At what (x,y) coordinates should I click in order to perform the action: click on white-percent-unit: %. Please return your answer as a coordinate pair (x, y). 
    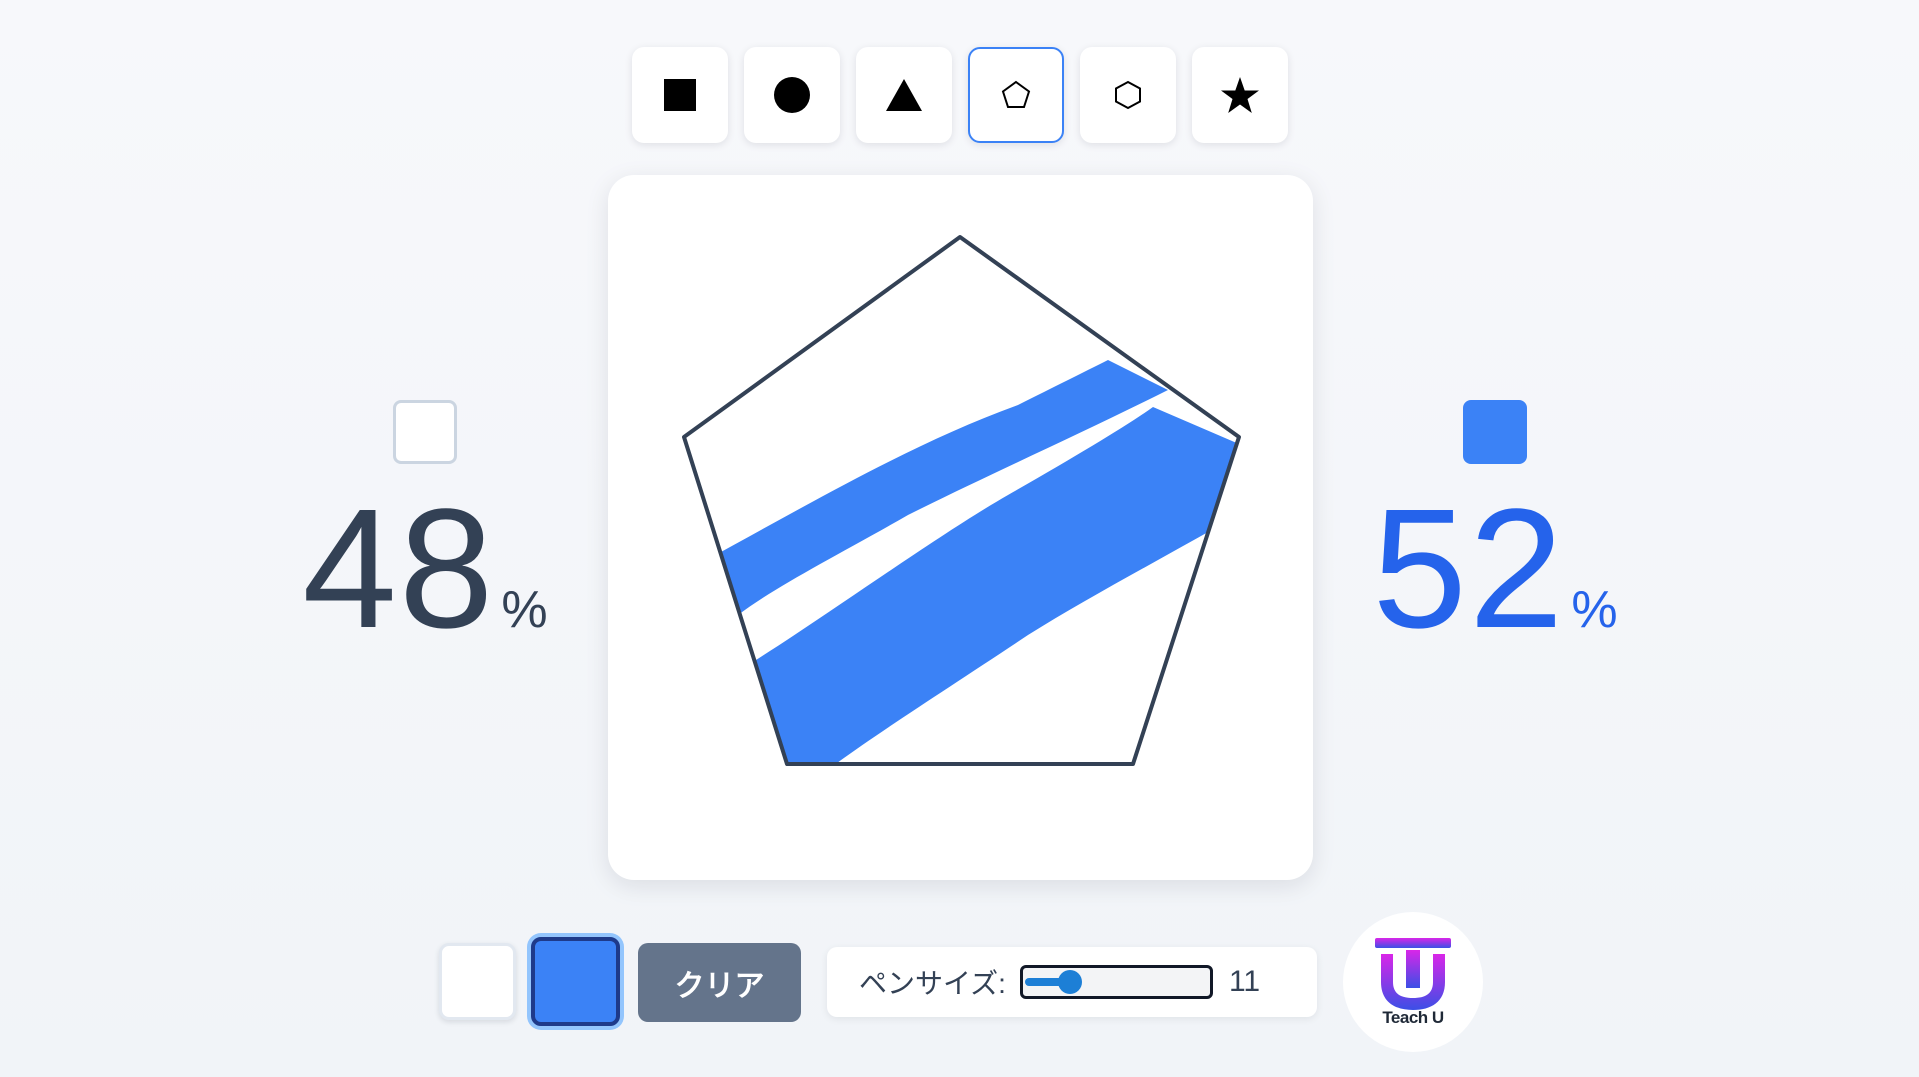
    Looking at the image, I should click on (524, 610).